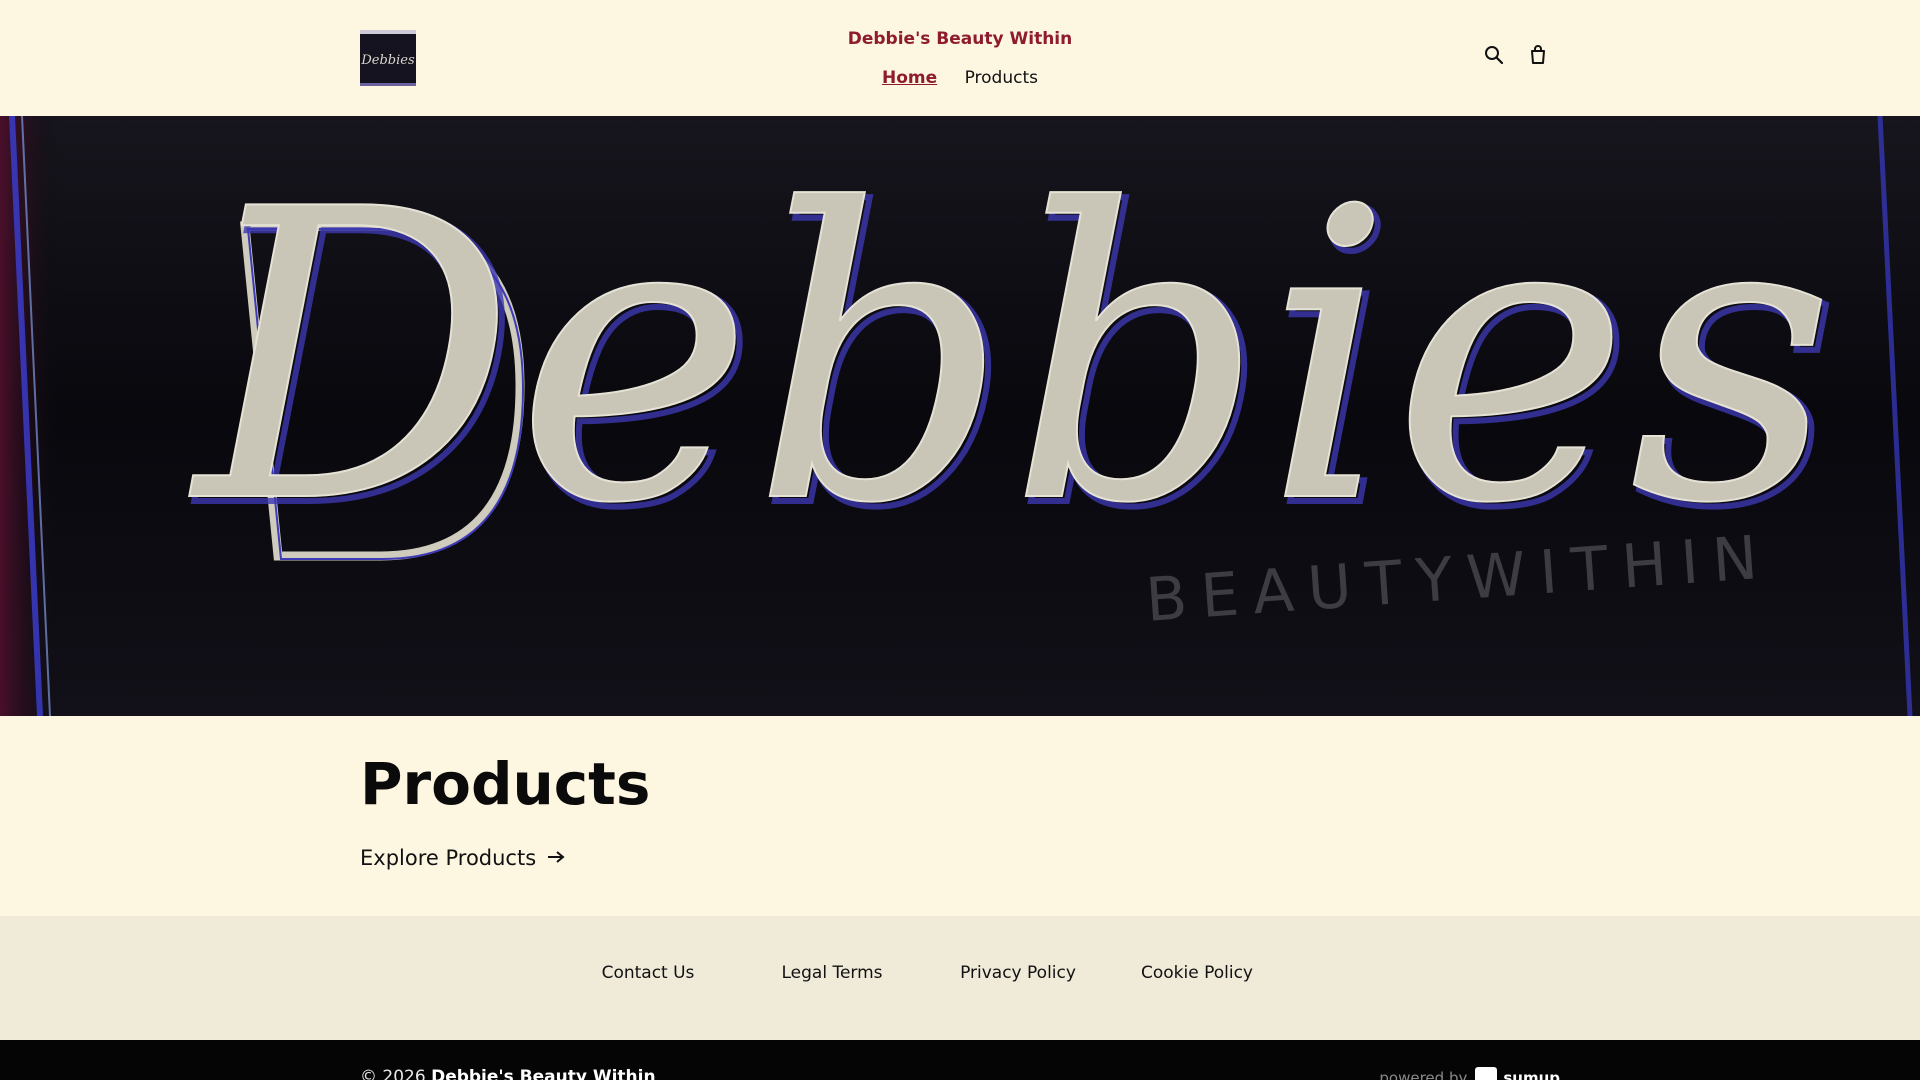 The height and width of the screenshot is (1080, 1920). Describe the element at coordinates (1423, 1074) in the screenshot. I see `powered-by-label: powered by` at that location.